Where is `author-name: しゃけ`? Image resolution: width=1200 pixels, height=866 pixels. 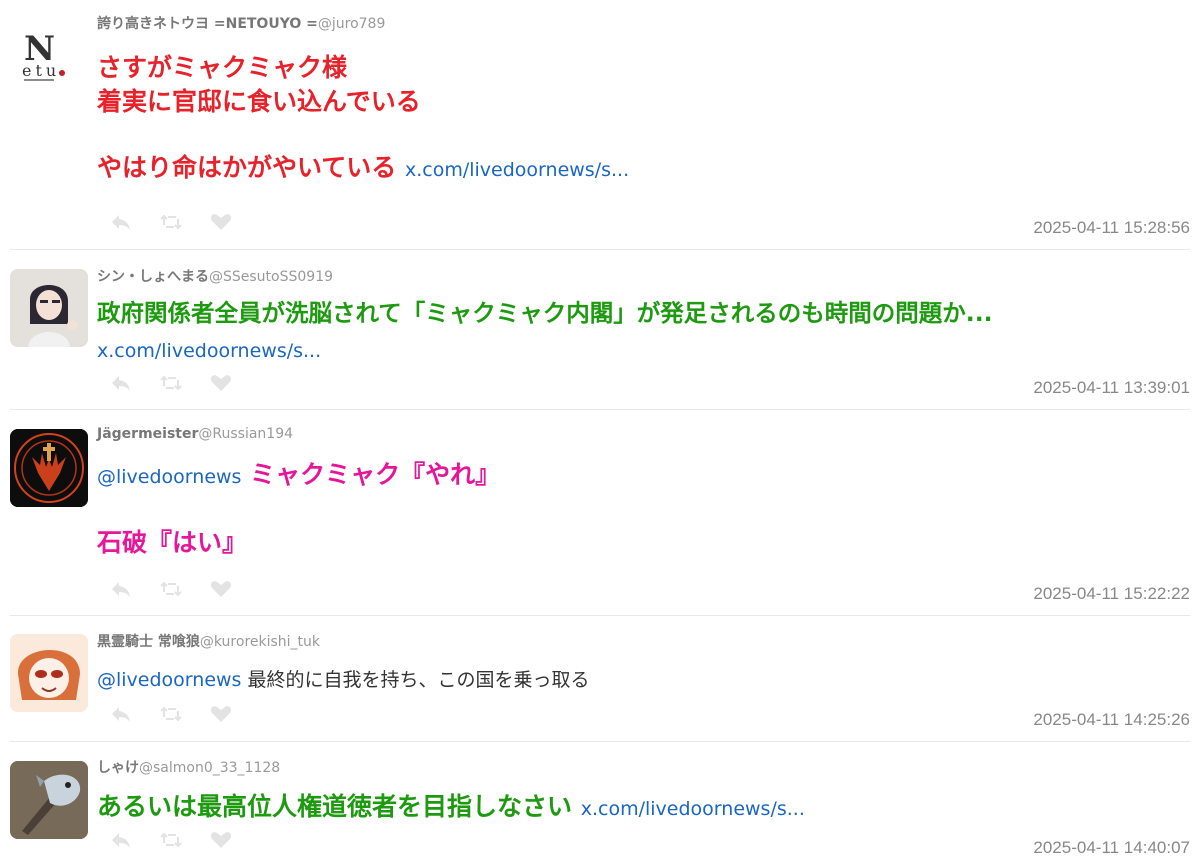 author-name: しゃけ is located at coordinates (118, 768).